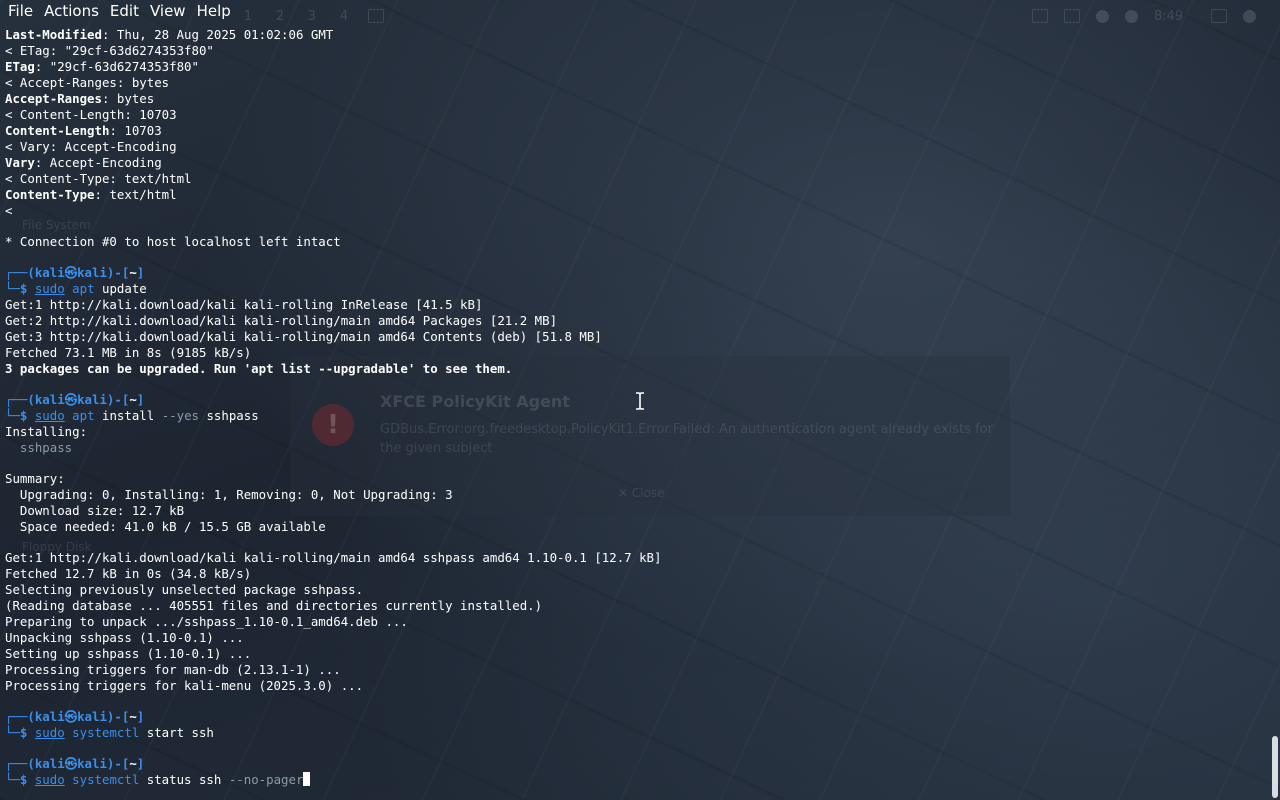 The height and width of the screenshot is (800, 1280). Describe the element at coordinates (128, 352) in the screenshot. I see `output-line: Fetched 73.1 MB in 8s (9185 kB/s)` at that location.